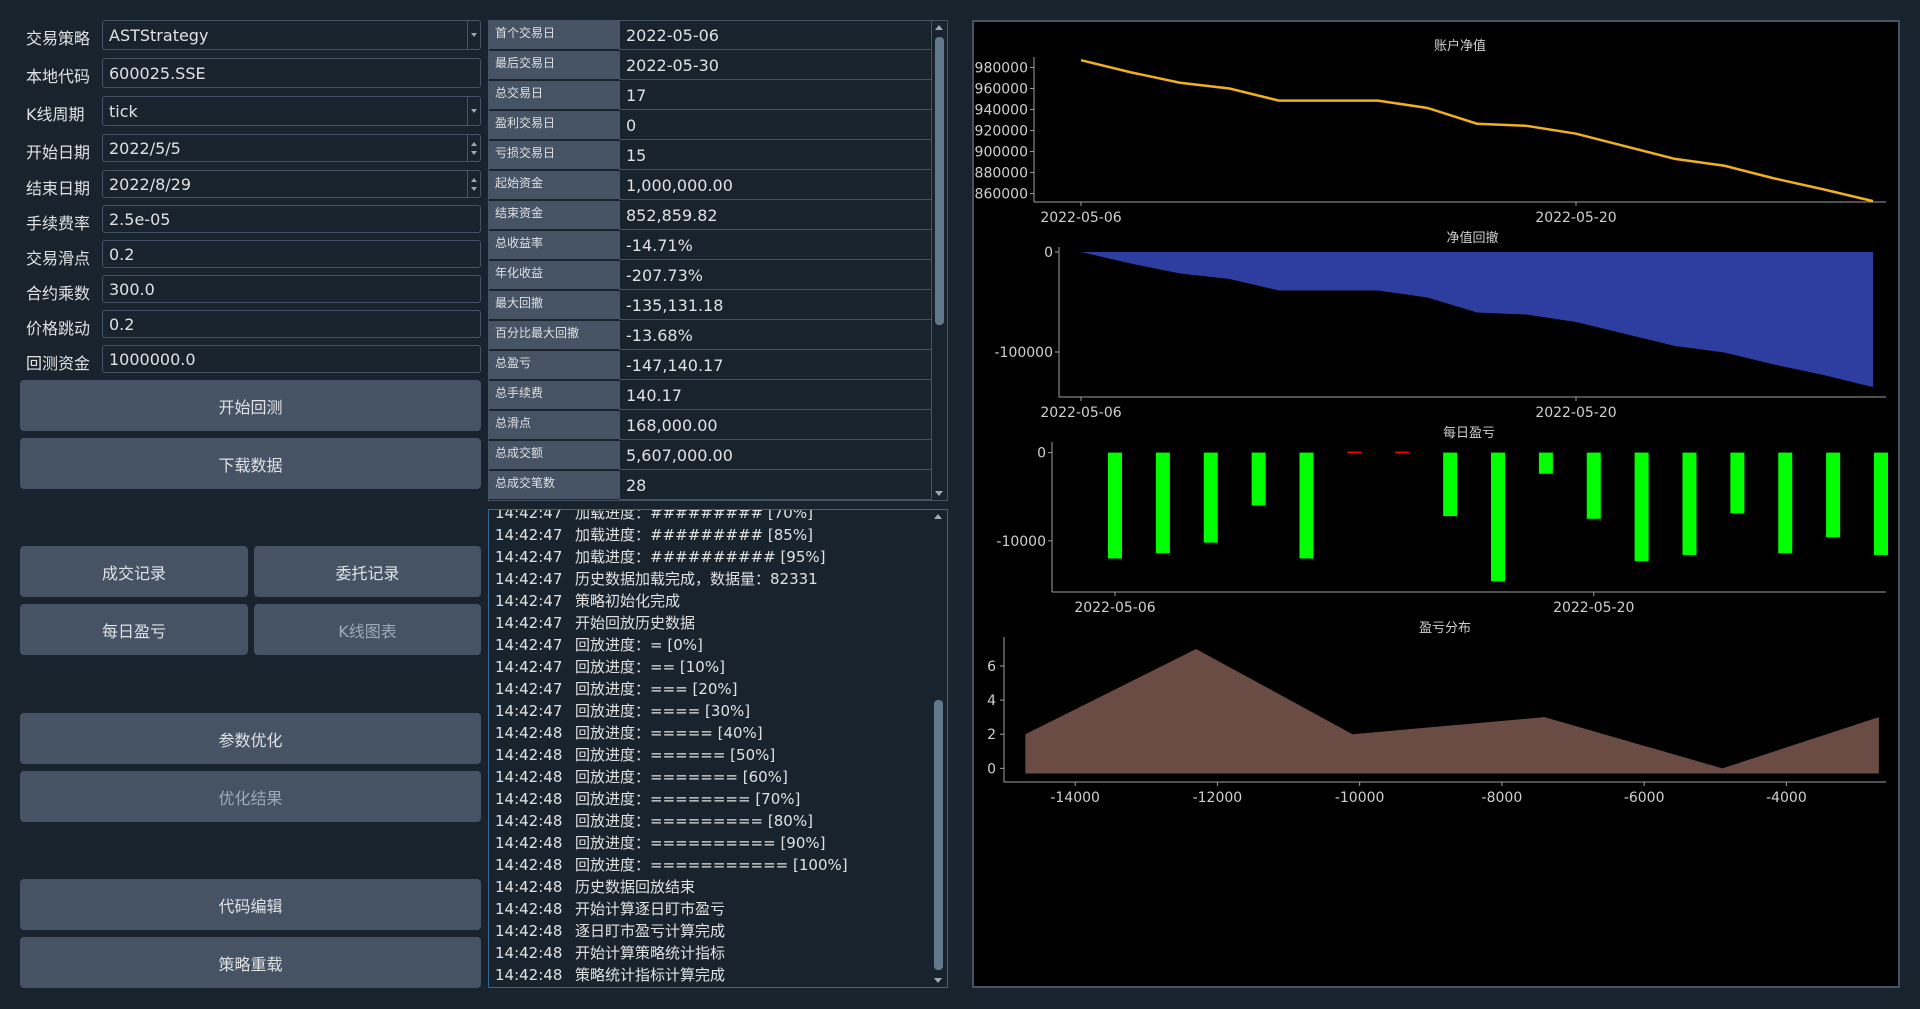 The width and height of the screenshot is (1920, 1009). I want to click on statistics-key: 总盈亏, so click(554, 365).